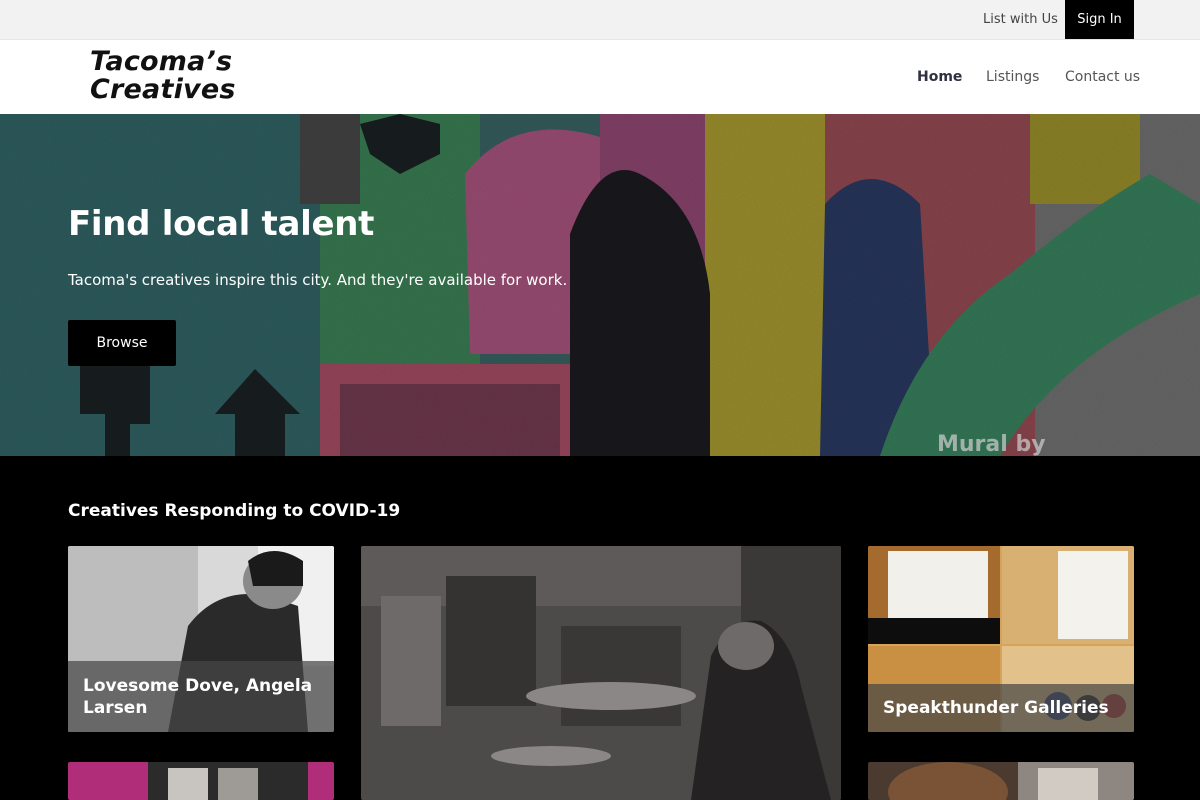  Describe the element at coordinates (939, 77) in the screenshot. I see `nav-home: Home` at that location.